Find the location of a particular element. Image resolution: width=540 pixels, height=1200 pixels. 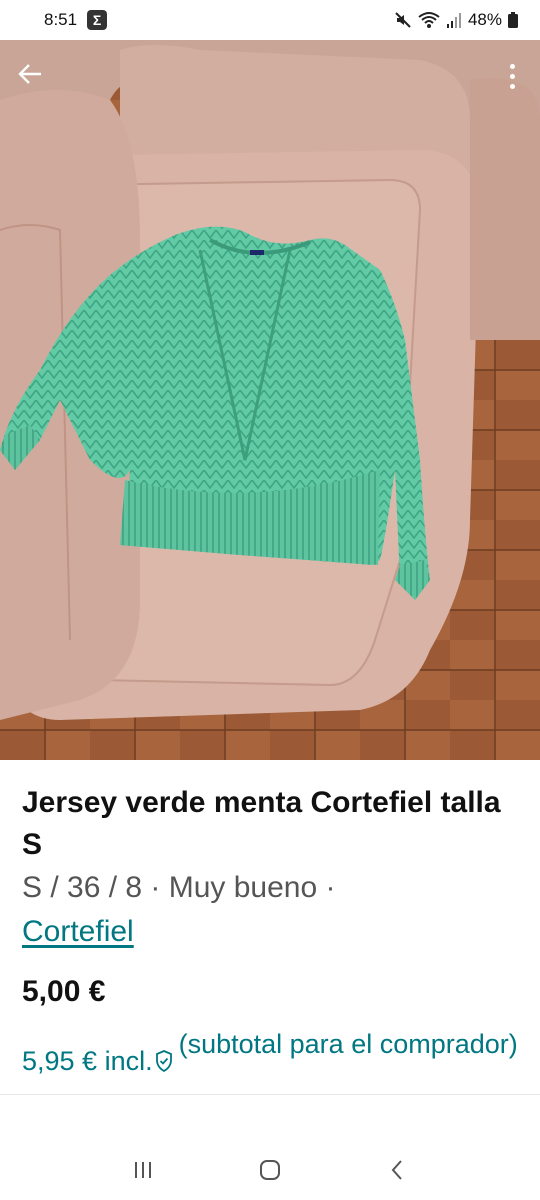

recents-icon is located at coordinates (143, 1170).